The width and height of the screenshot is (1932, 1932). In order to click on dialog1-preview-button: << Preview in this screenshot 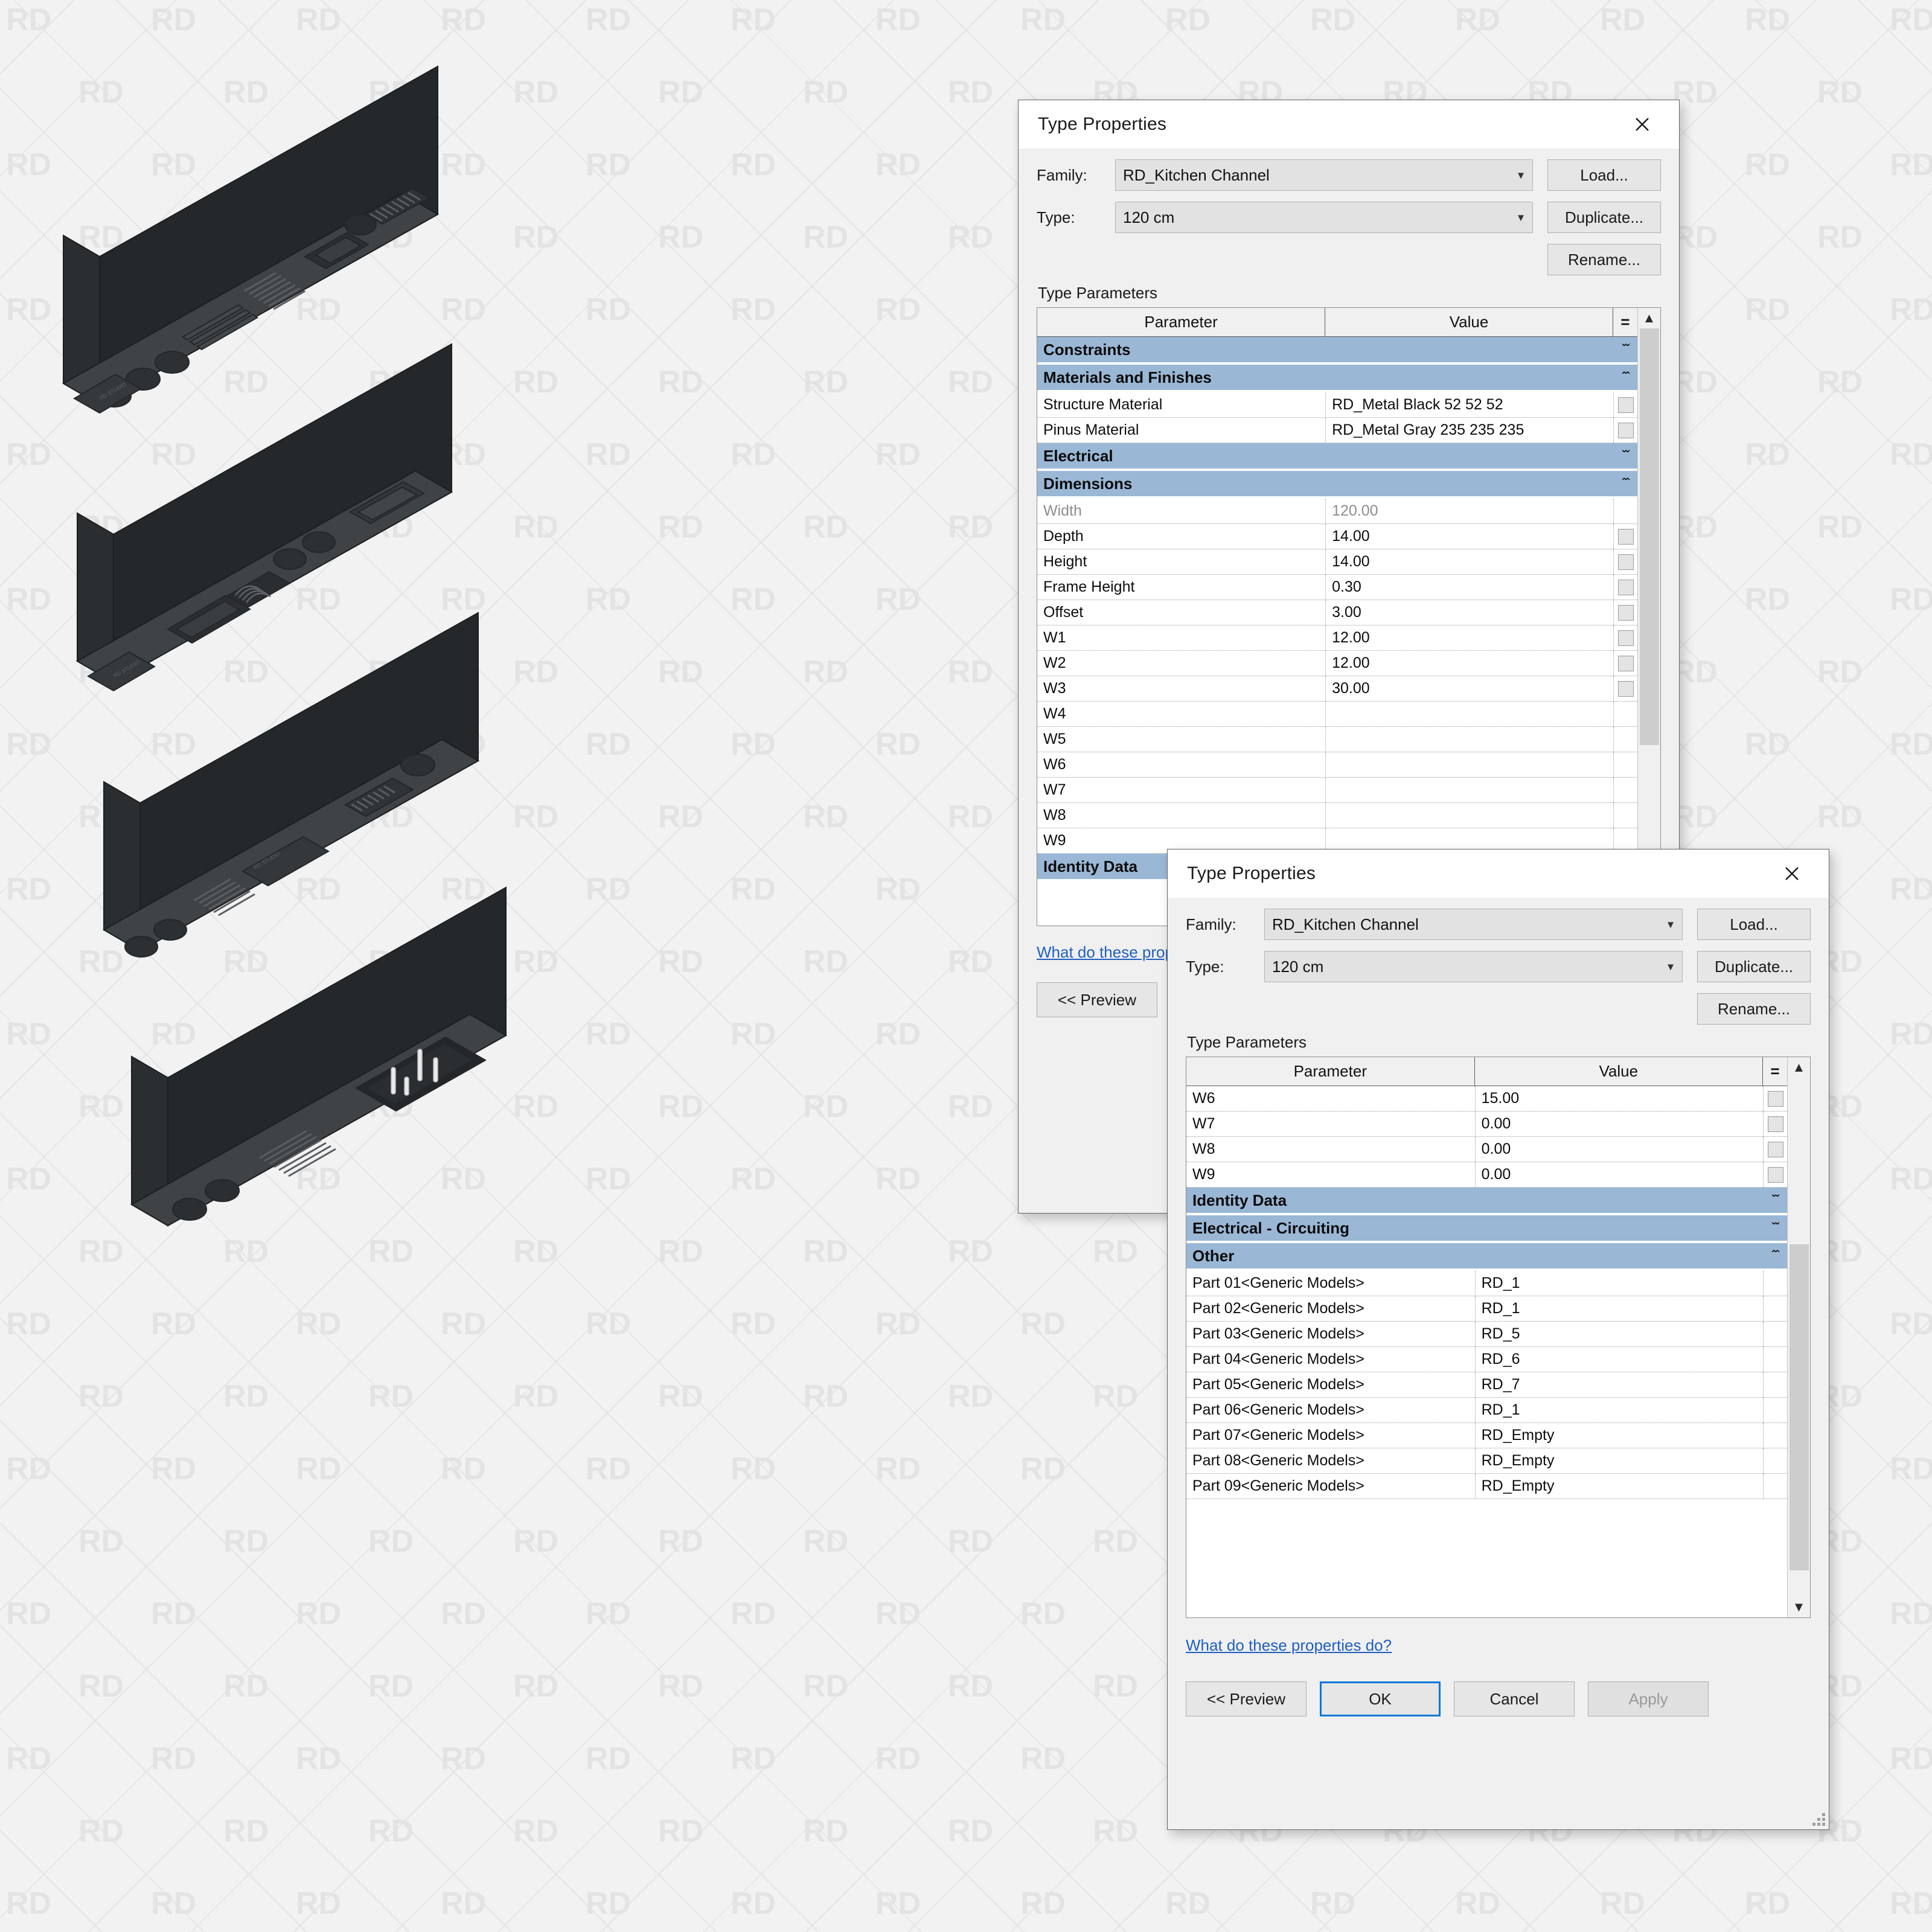, I will do `click(1097, 1000)`.